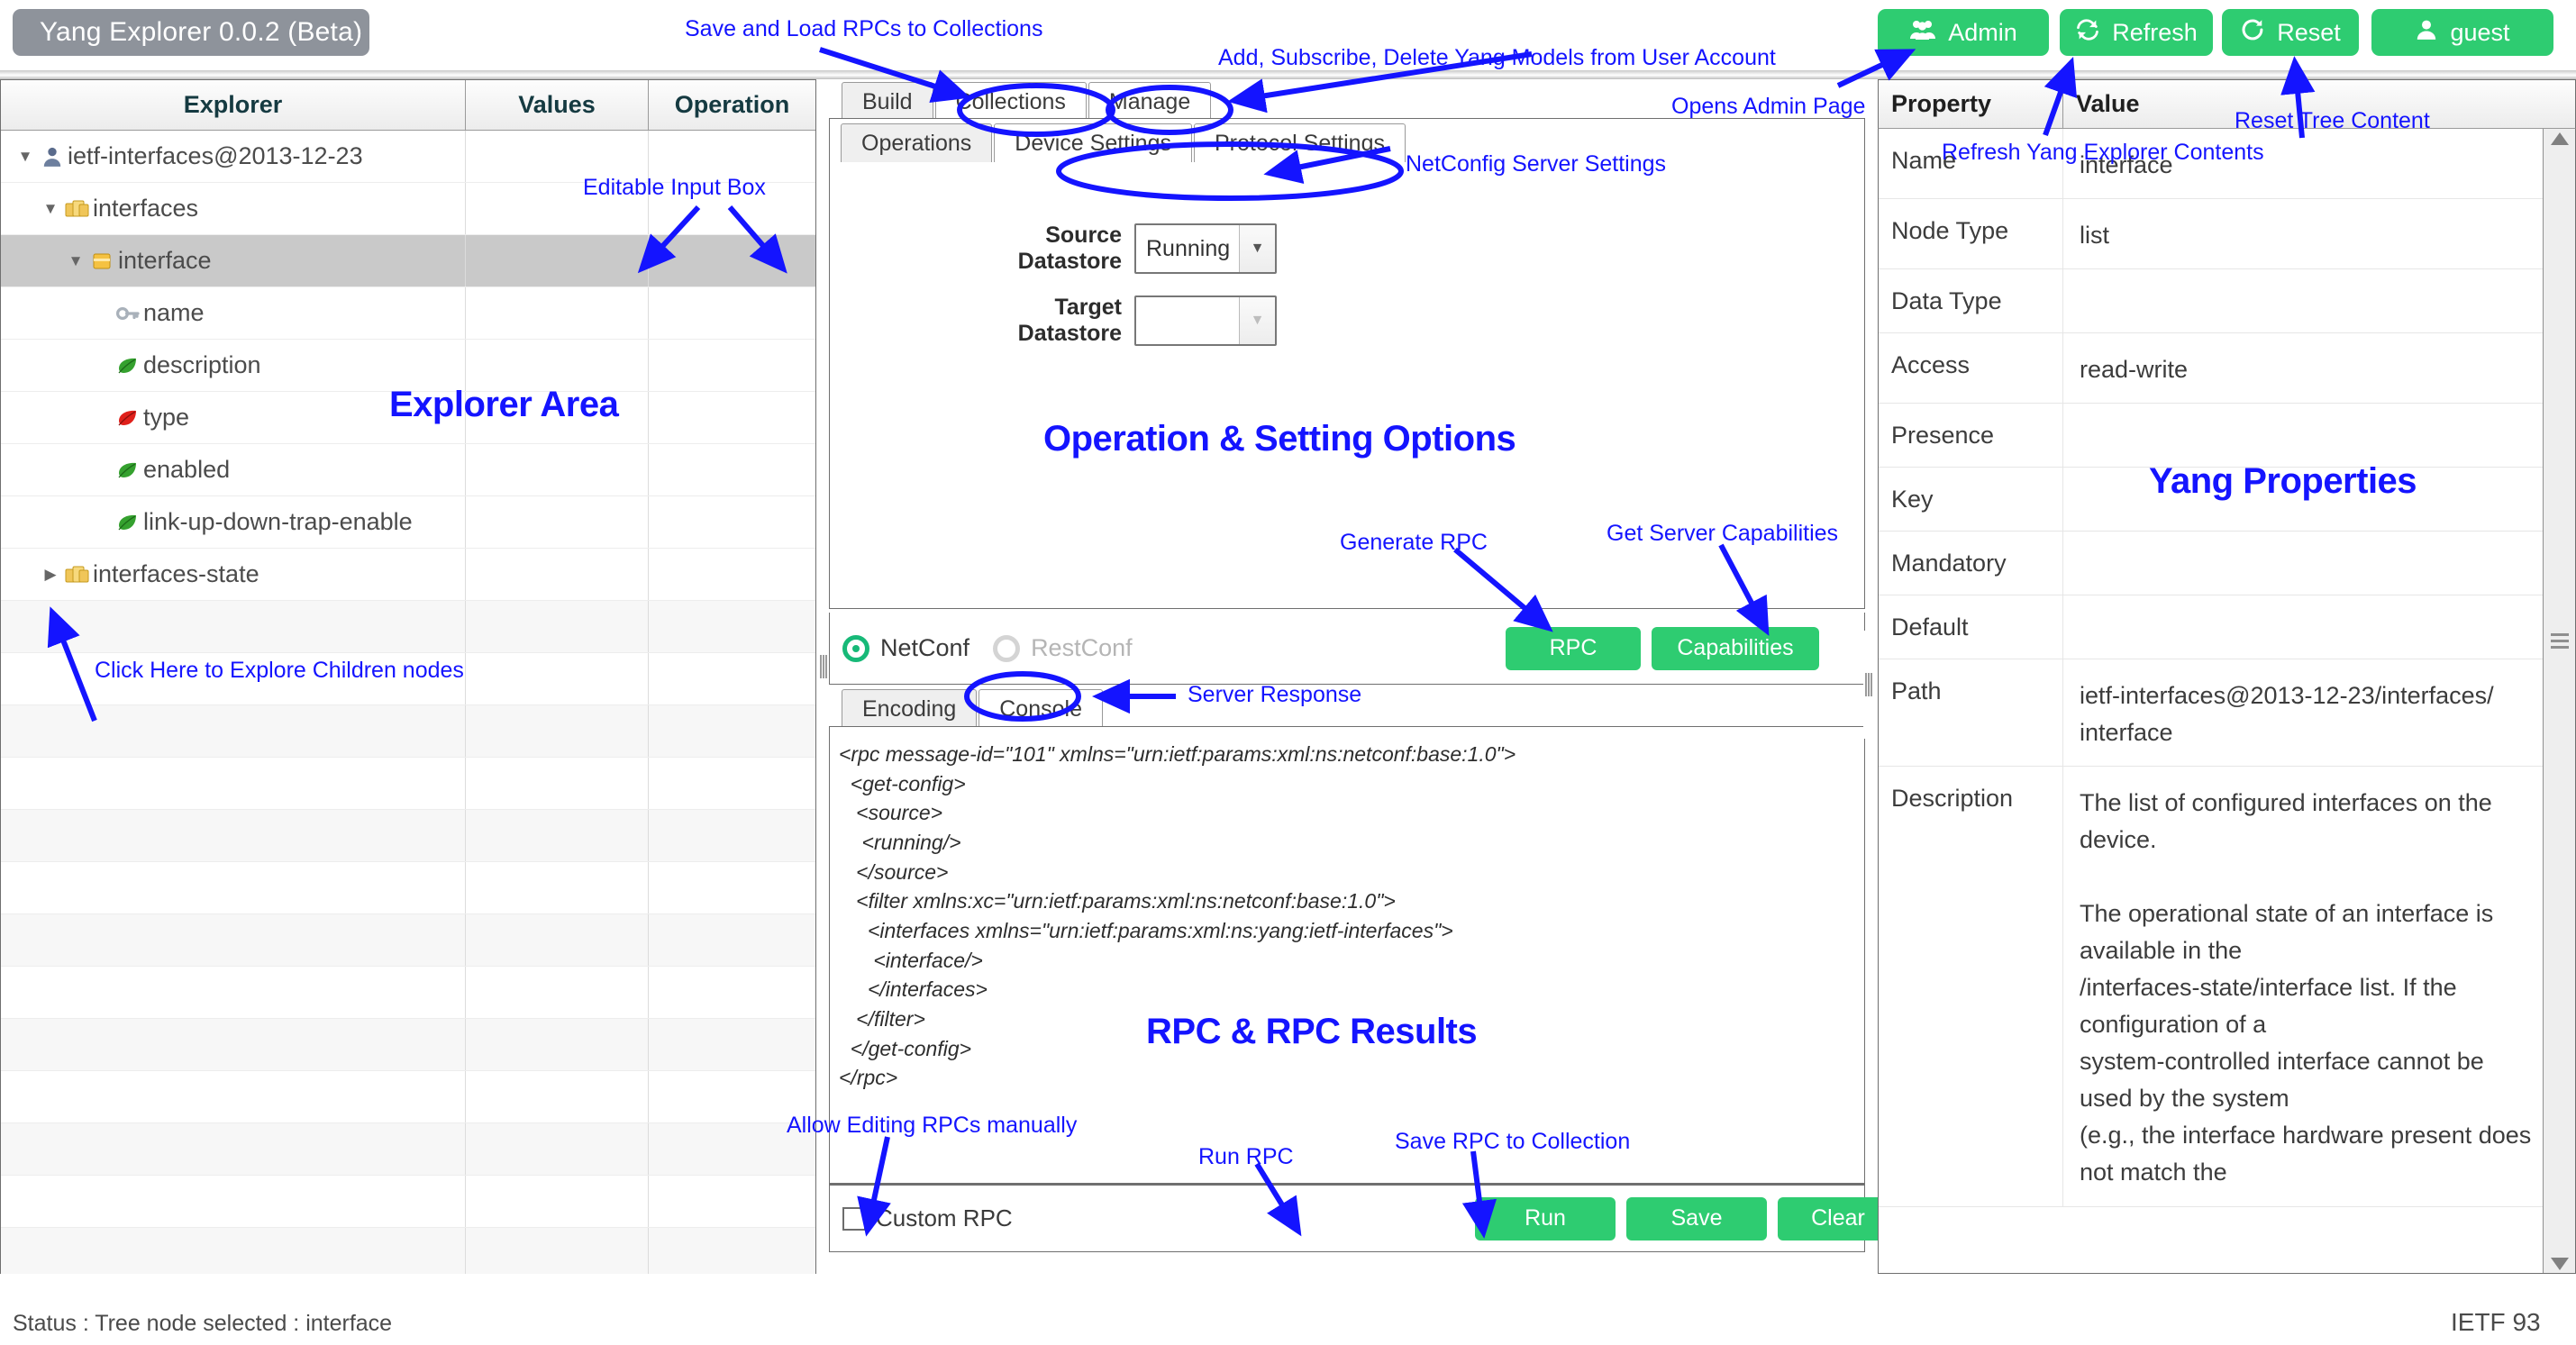 This screenshot has width=2576, height=1345. What do you see at coordinates (557, 105) in the screenshot?
I see `column-header-values: Values` at bounding box center [557, 105].